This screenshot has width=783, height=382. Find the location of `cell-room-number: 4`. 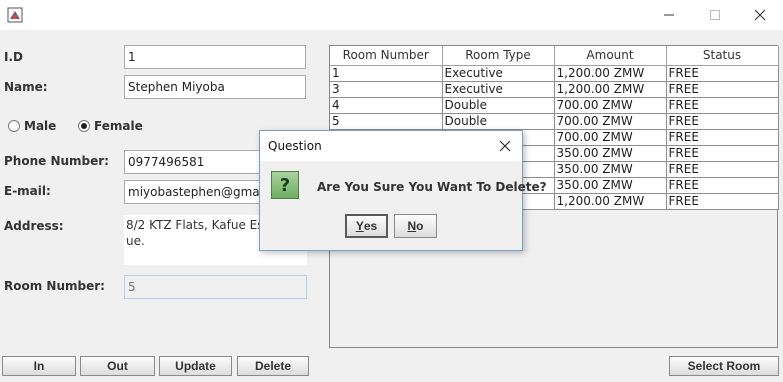

cell-room-number: 4 is located at coordinates (386, 105).